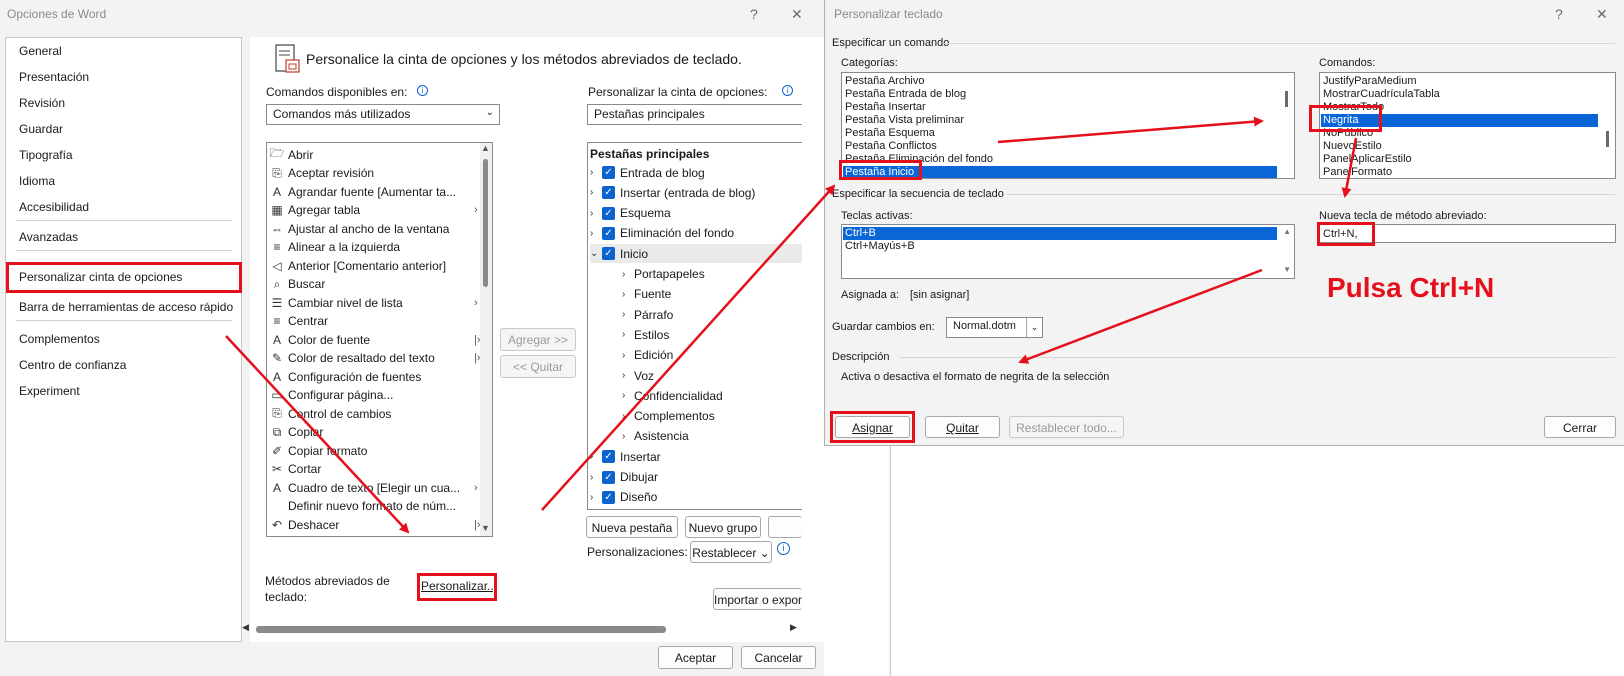 This screenshot has width=1624, height=676. Describe the element at coordinates (373, 302) in the screenshot. I see `command-list-item: ☰ Cambiar nivel de lista ›` at that location.